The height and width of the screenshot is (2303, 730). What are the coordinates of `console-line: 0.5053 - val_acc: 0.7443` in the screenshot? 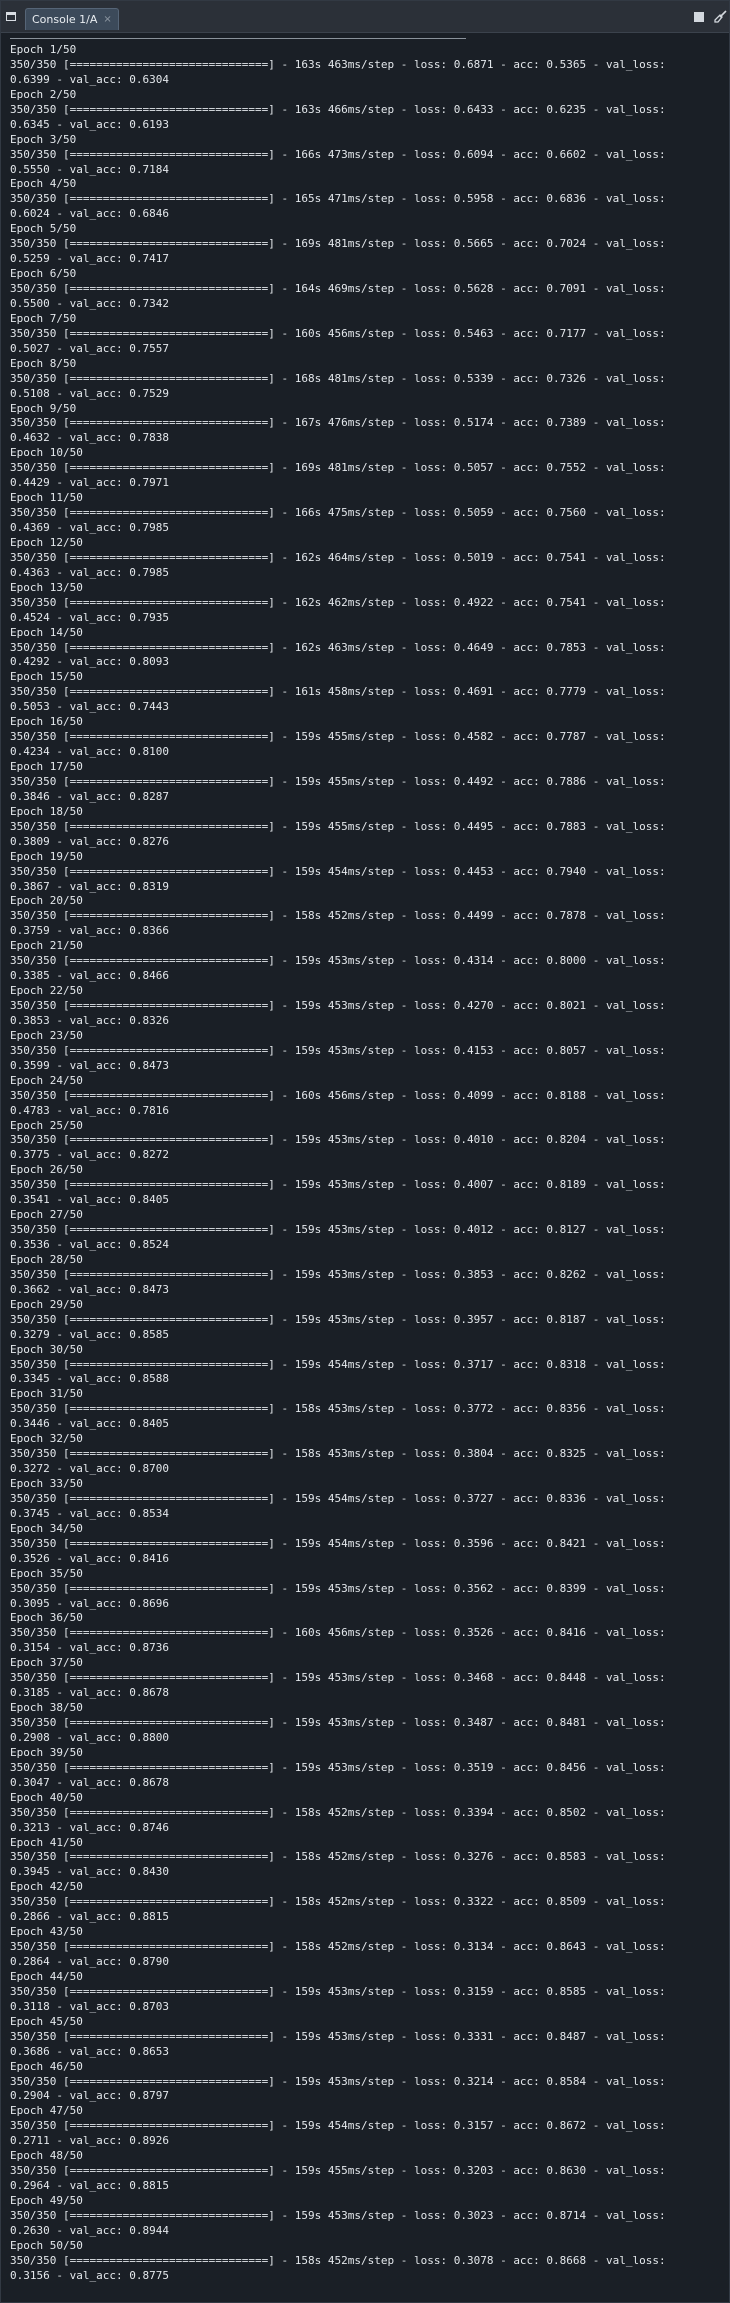 It's located at (89, 707).